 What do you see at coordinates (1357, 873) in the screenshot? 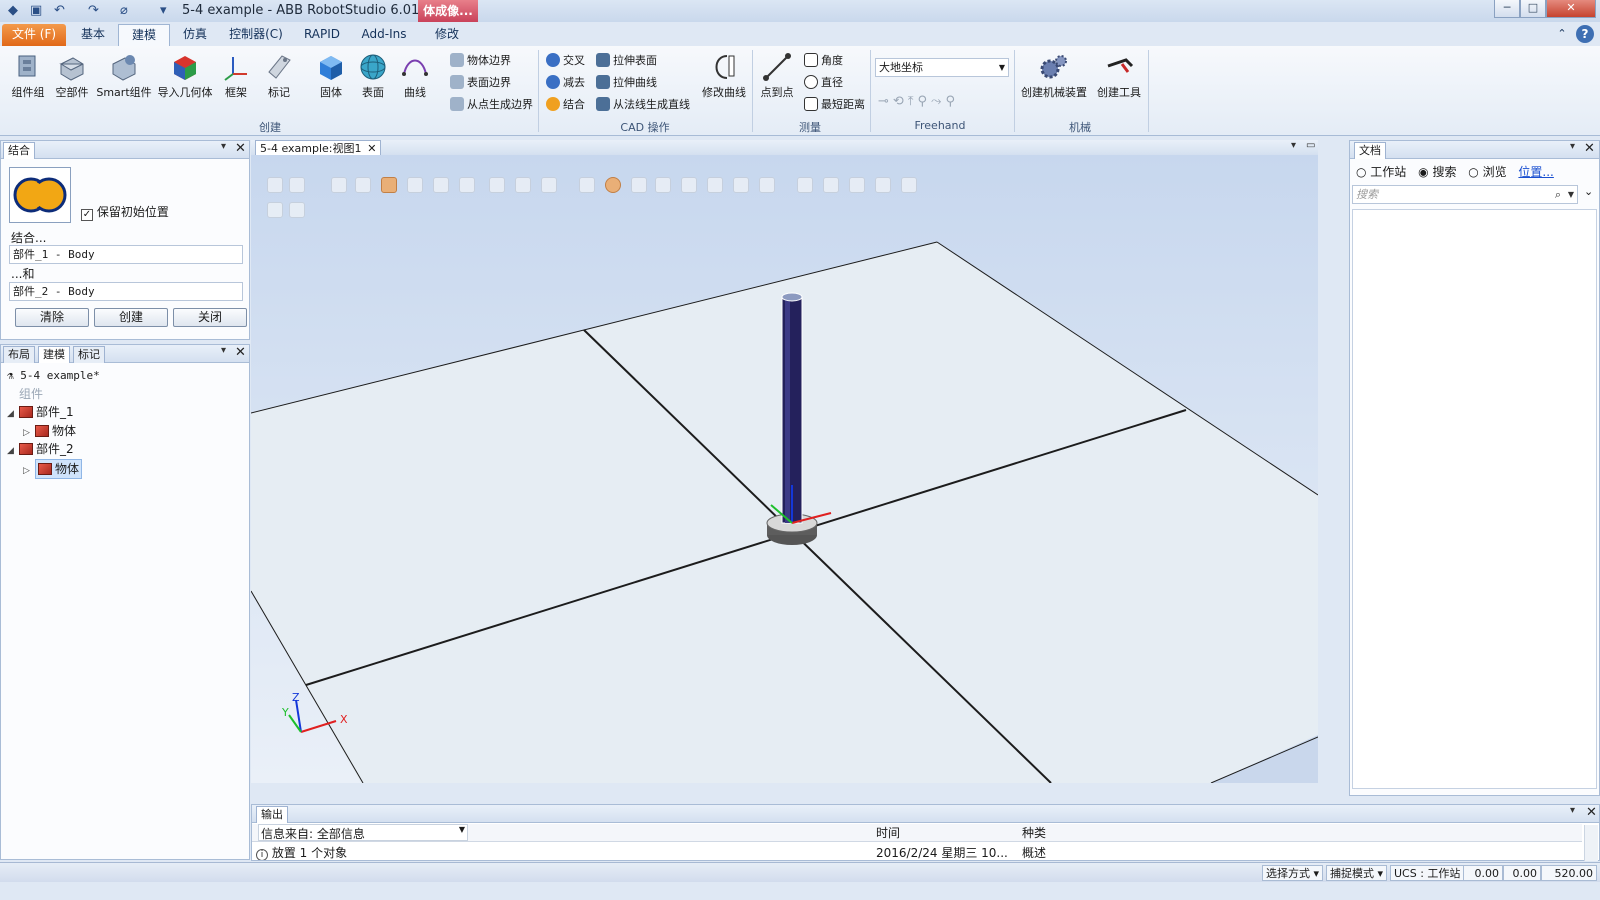
I see `snap-mode-dropdown: 捕捉模式 ▾` at bounding box center [1357, 873].